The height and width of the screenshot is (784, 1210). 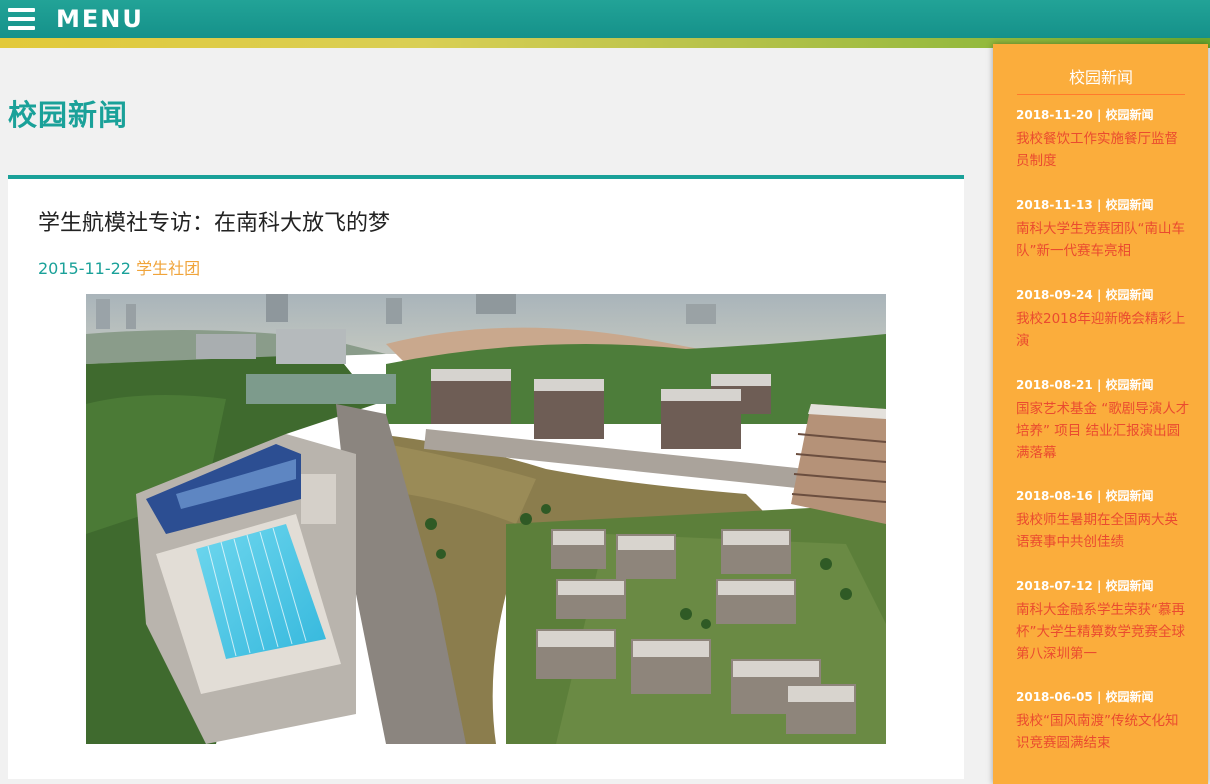 I want to click on sidebar-news-item: 2018-11-20 | 校园新闻 我校餐饮工作实施餐厅监督员制度, so click(x=1103, y=143).